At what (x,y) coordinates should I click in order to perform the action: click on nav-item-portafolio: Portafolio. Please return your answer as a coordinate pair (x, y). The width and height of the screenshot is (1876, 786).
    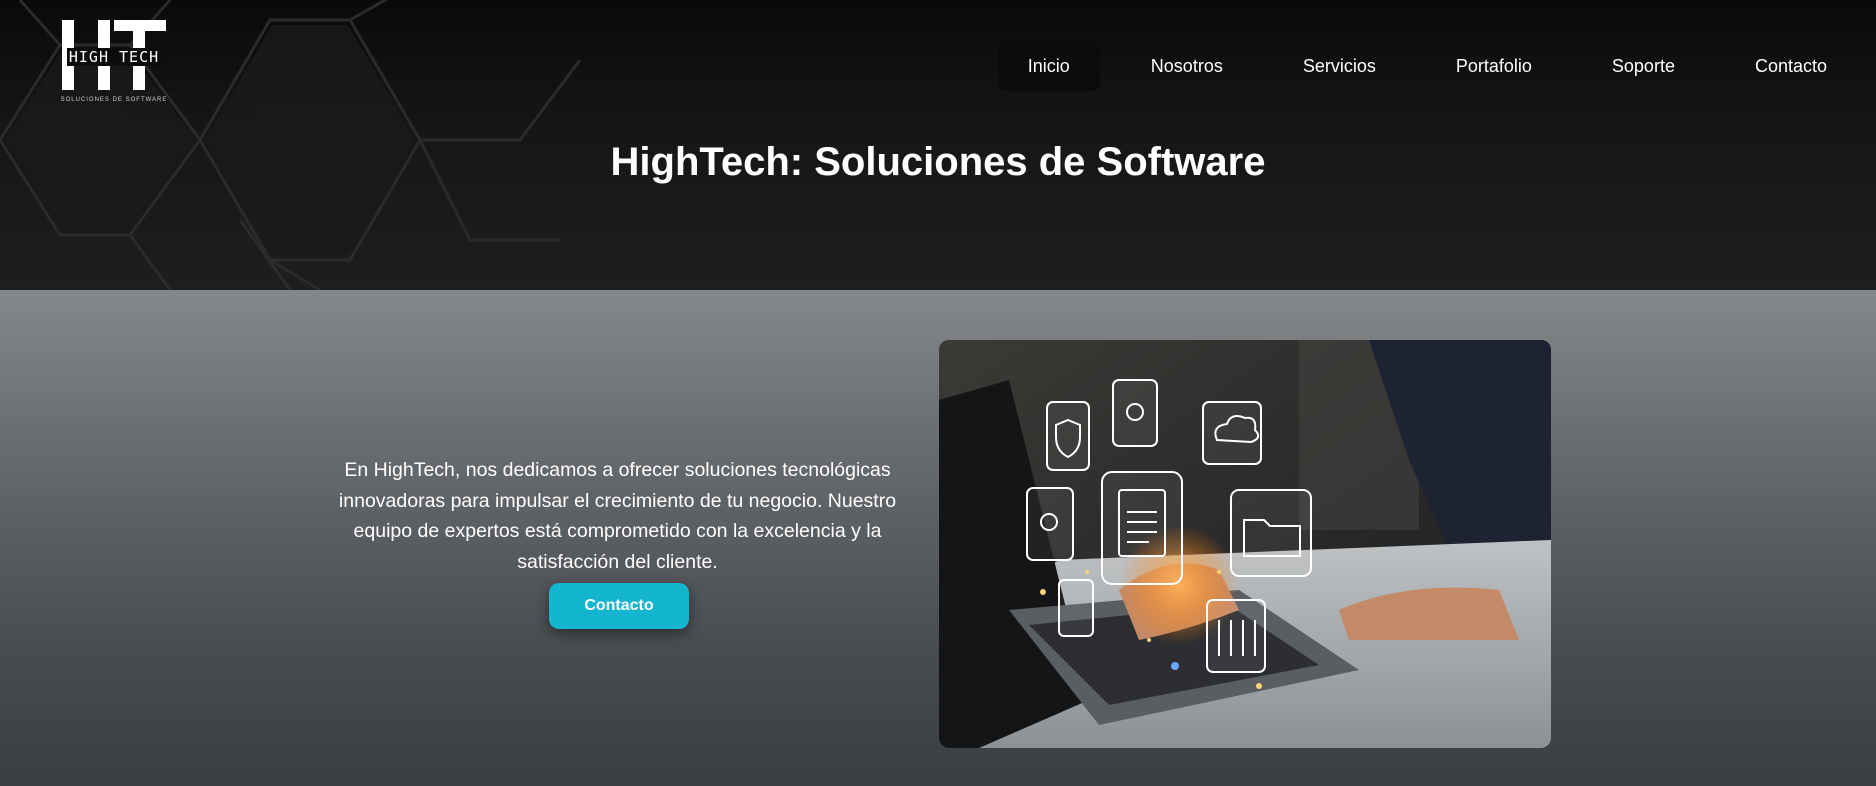
    Looking at the image, I should click on (1494, 66).